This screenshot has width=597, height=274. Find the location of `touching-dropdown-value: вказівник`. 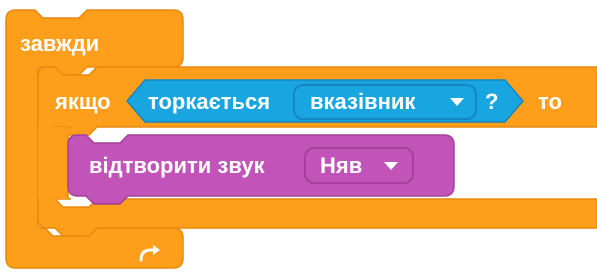

touching-dropdown-value: вказівник is located at coordinates (363, 101).